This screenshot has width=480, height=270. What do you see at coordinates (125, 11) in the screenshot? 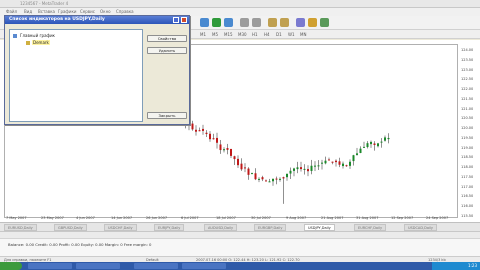
I see `menu-item-help: Справка` at bounding box center [125, 11].